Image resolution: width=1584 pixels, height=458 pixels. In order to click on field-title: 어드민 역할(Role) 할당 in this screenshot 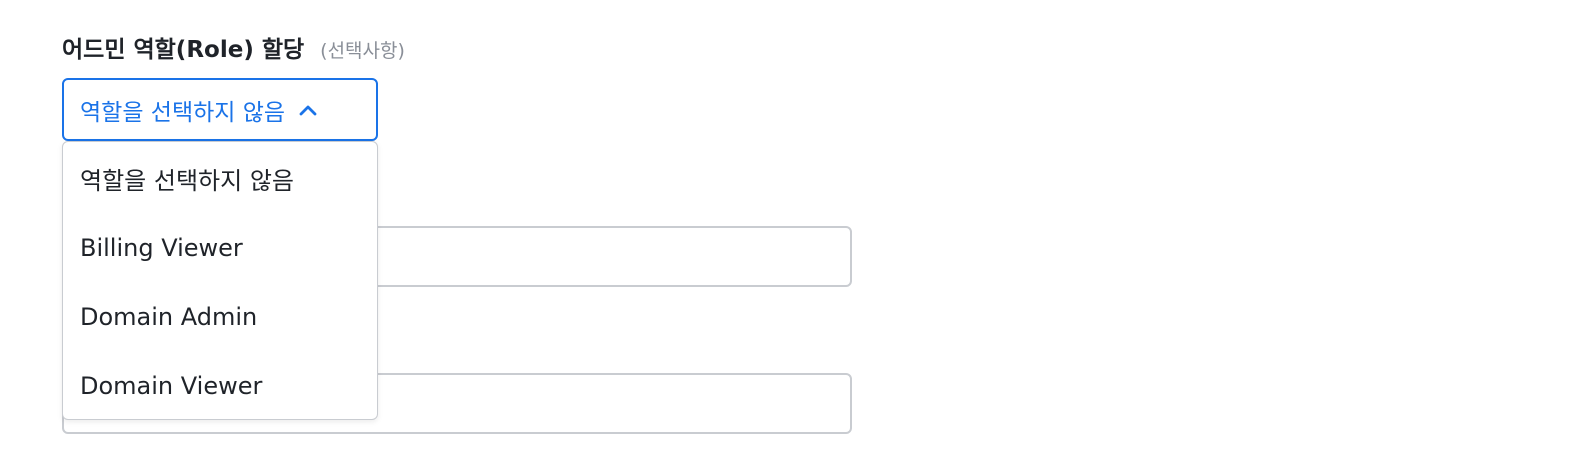, I will do `click(183, 50)`.